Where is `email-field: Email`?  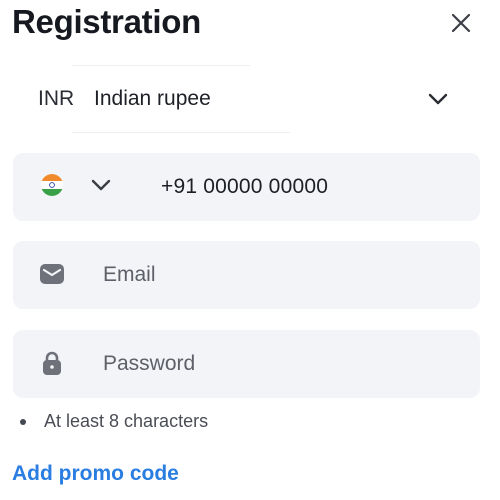
email-field: Email is located at coordinates (246, 275).